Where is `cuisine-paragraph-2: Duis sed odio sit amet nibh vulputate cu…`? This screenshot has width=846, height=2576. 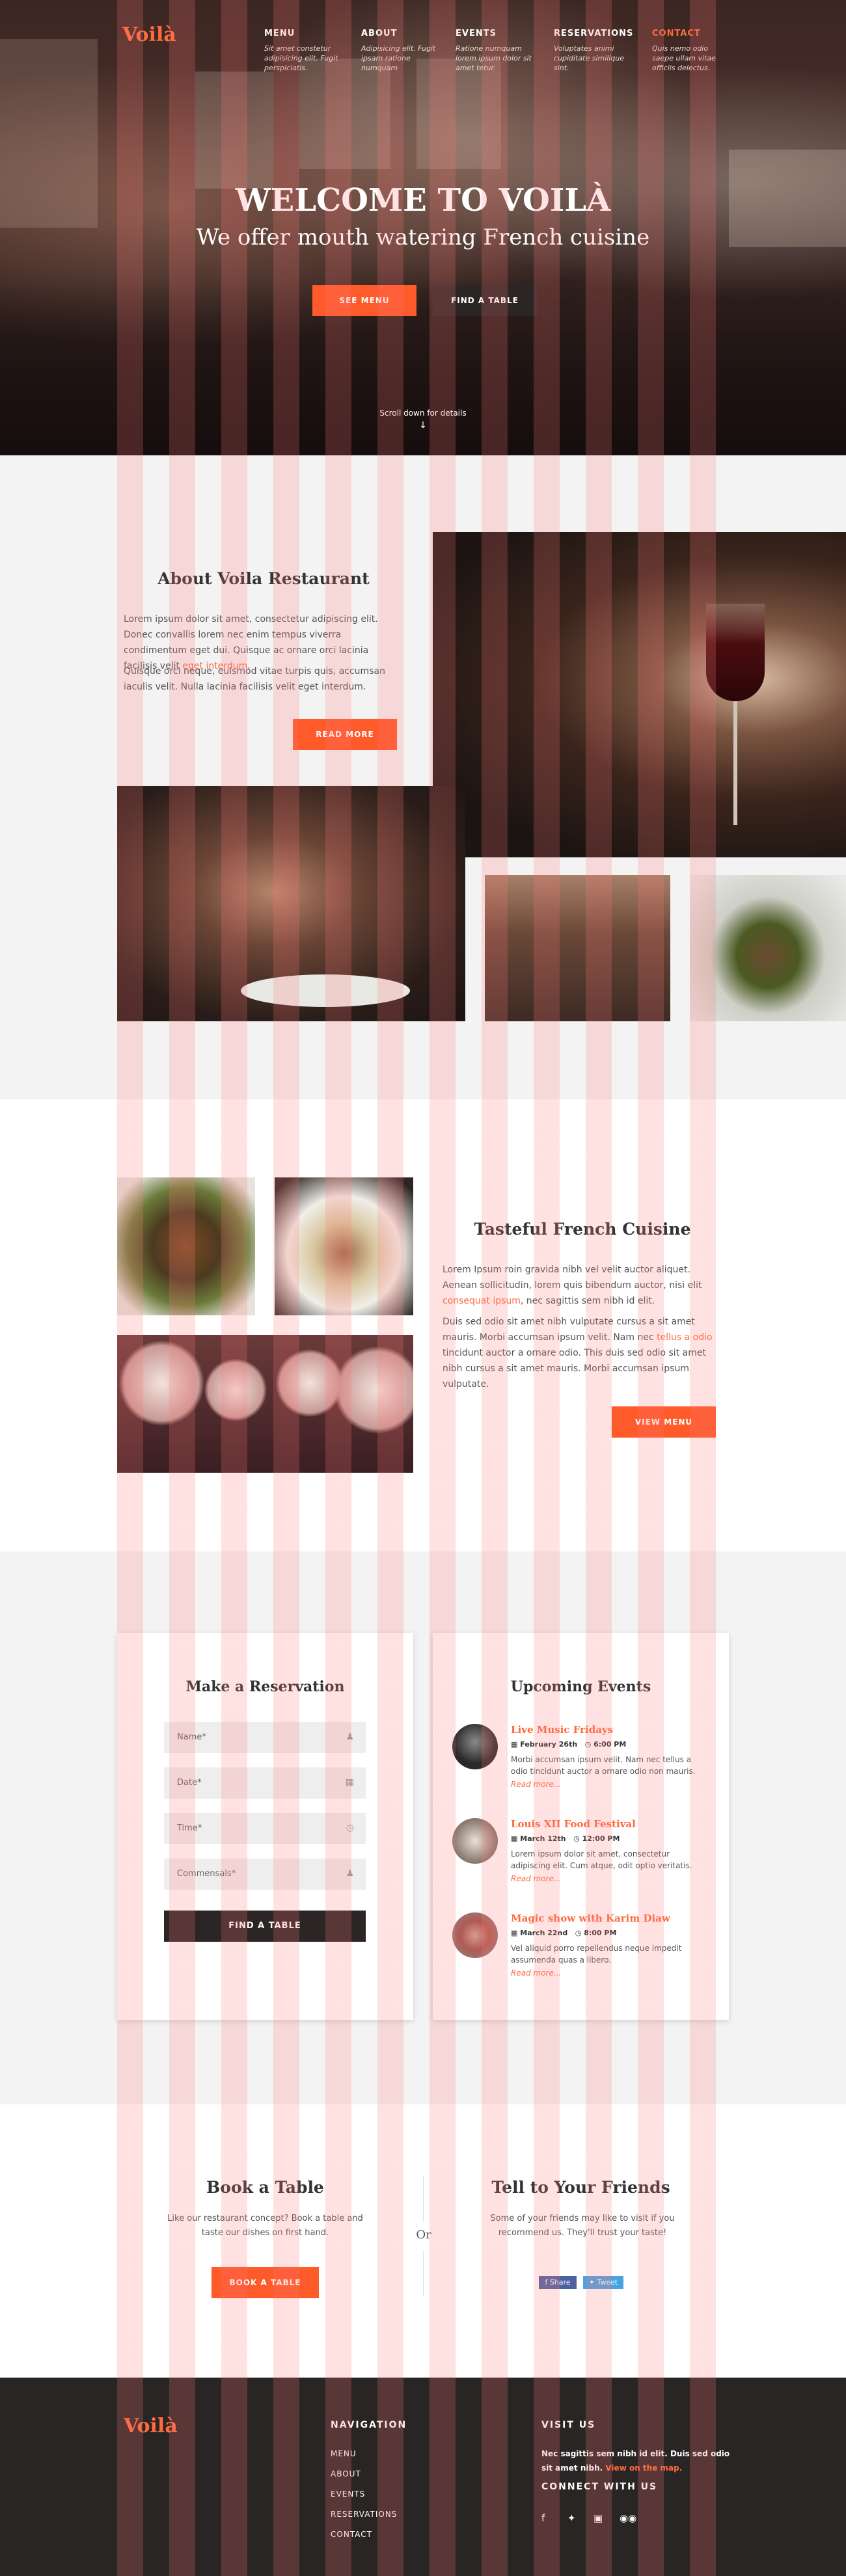 cuisine-paragraph-2: Duis sed odio sit amet nibh vulputate cu… is located at coordinates (578, 1353).